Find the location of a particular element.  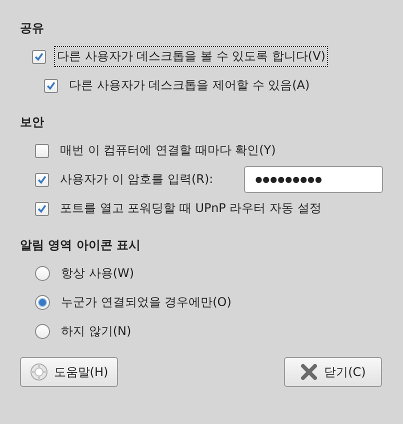

help-icon is located at coordinates (39, 372).